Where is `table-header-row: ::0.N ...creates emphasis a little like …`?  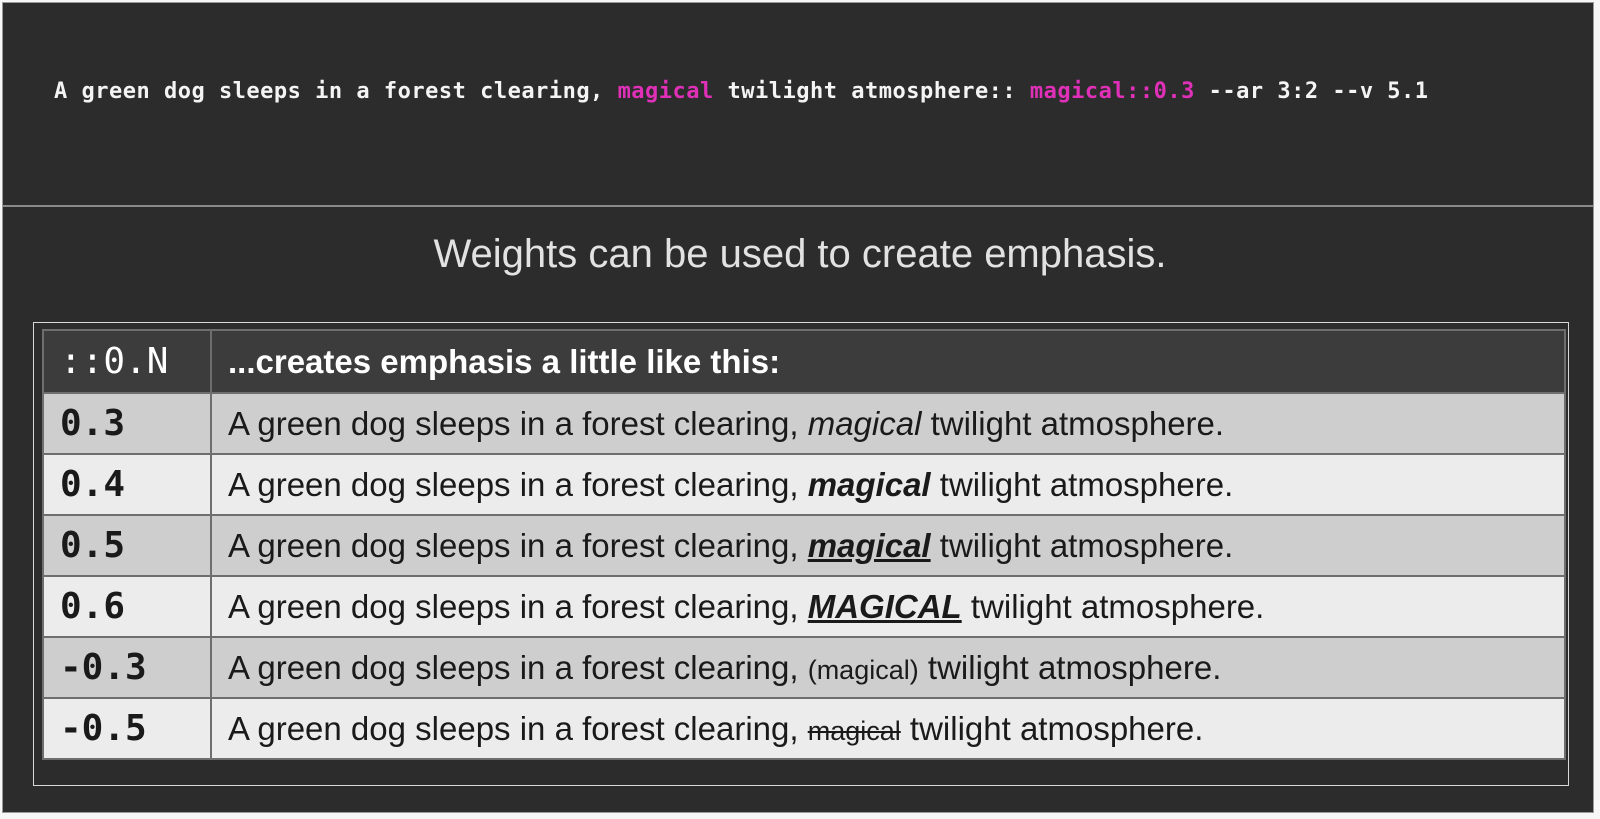 table-header-row: ::0.N ...creates emphasis a little like … is located at coordinates (804, 361).